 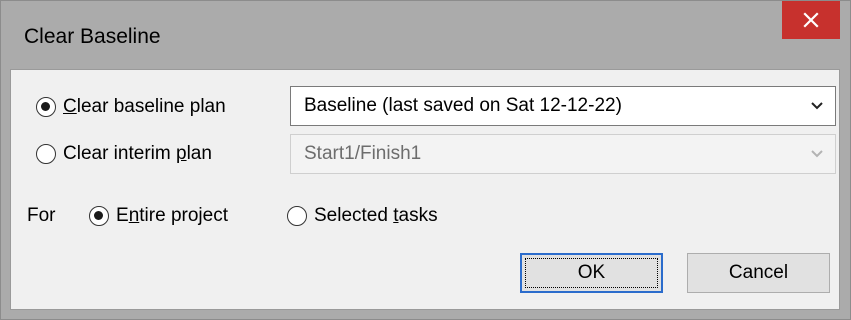 What do you see at coordinates (463, 105) in the screenshot?
I see `baseline-plan-selected-value: Baseline (last saved on Sat 12-12-22)` at bounding box center [463, 105].